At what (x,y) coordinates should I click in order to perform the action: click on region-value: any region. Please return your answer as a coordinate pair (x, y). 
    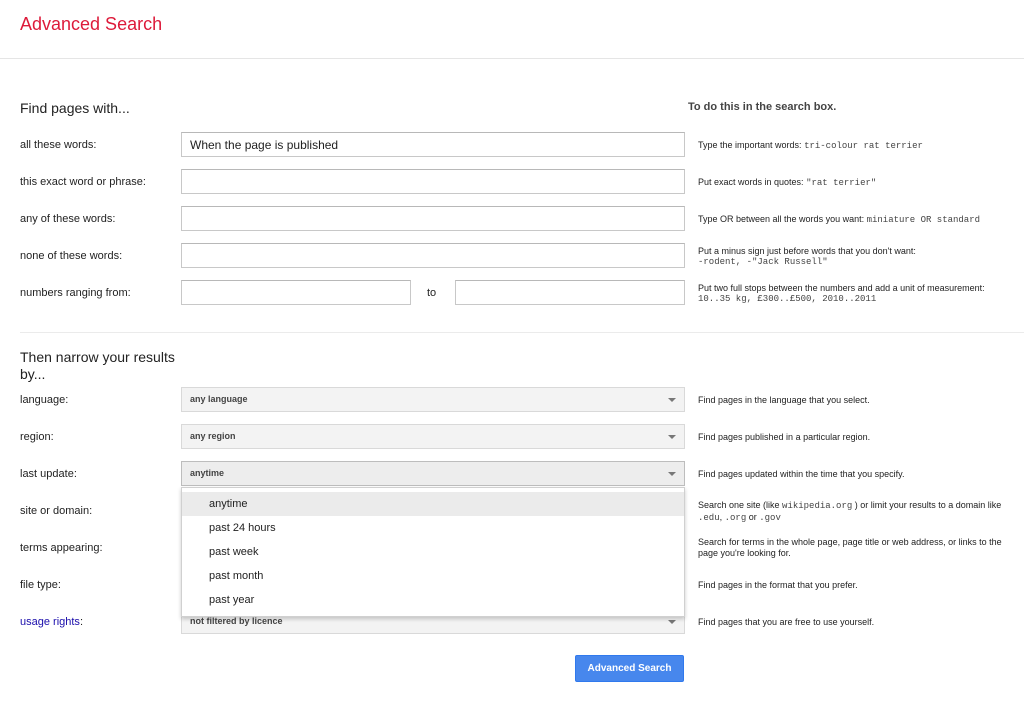
    Looking at the image, I should click on (213, 436).